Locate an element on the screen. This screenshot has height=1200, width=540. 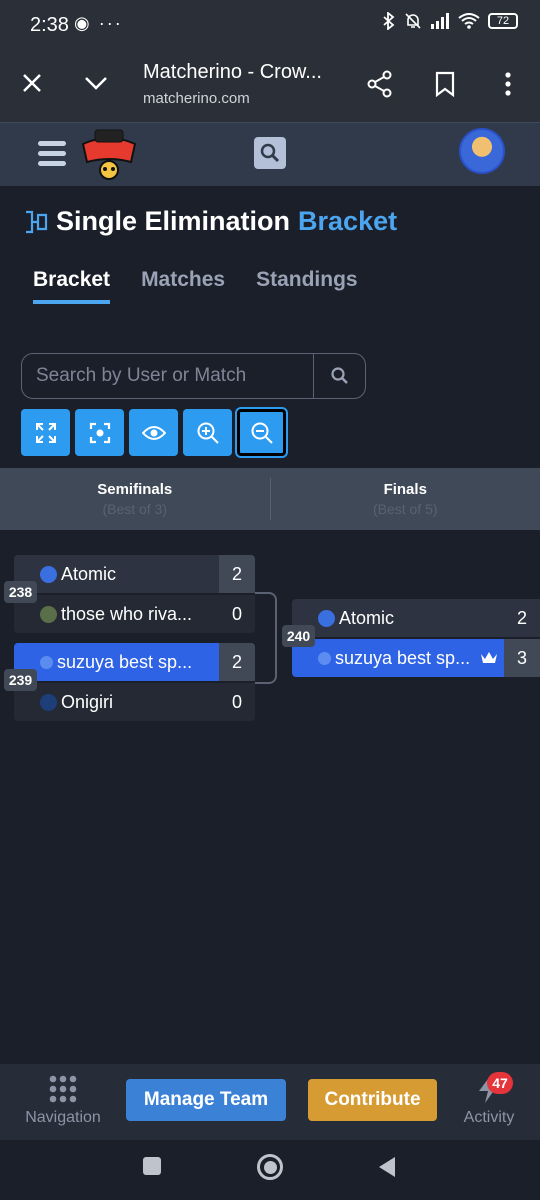
round-name: Semifinals is located at coordinates (135, 489).